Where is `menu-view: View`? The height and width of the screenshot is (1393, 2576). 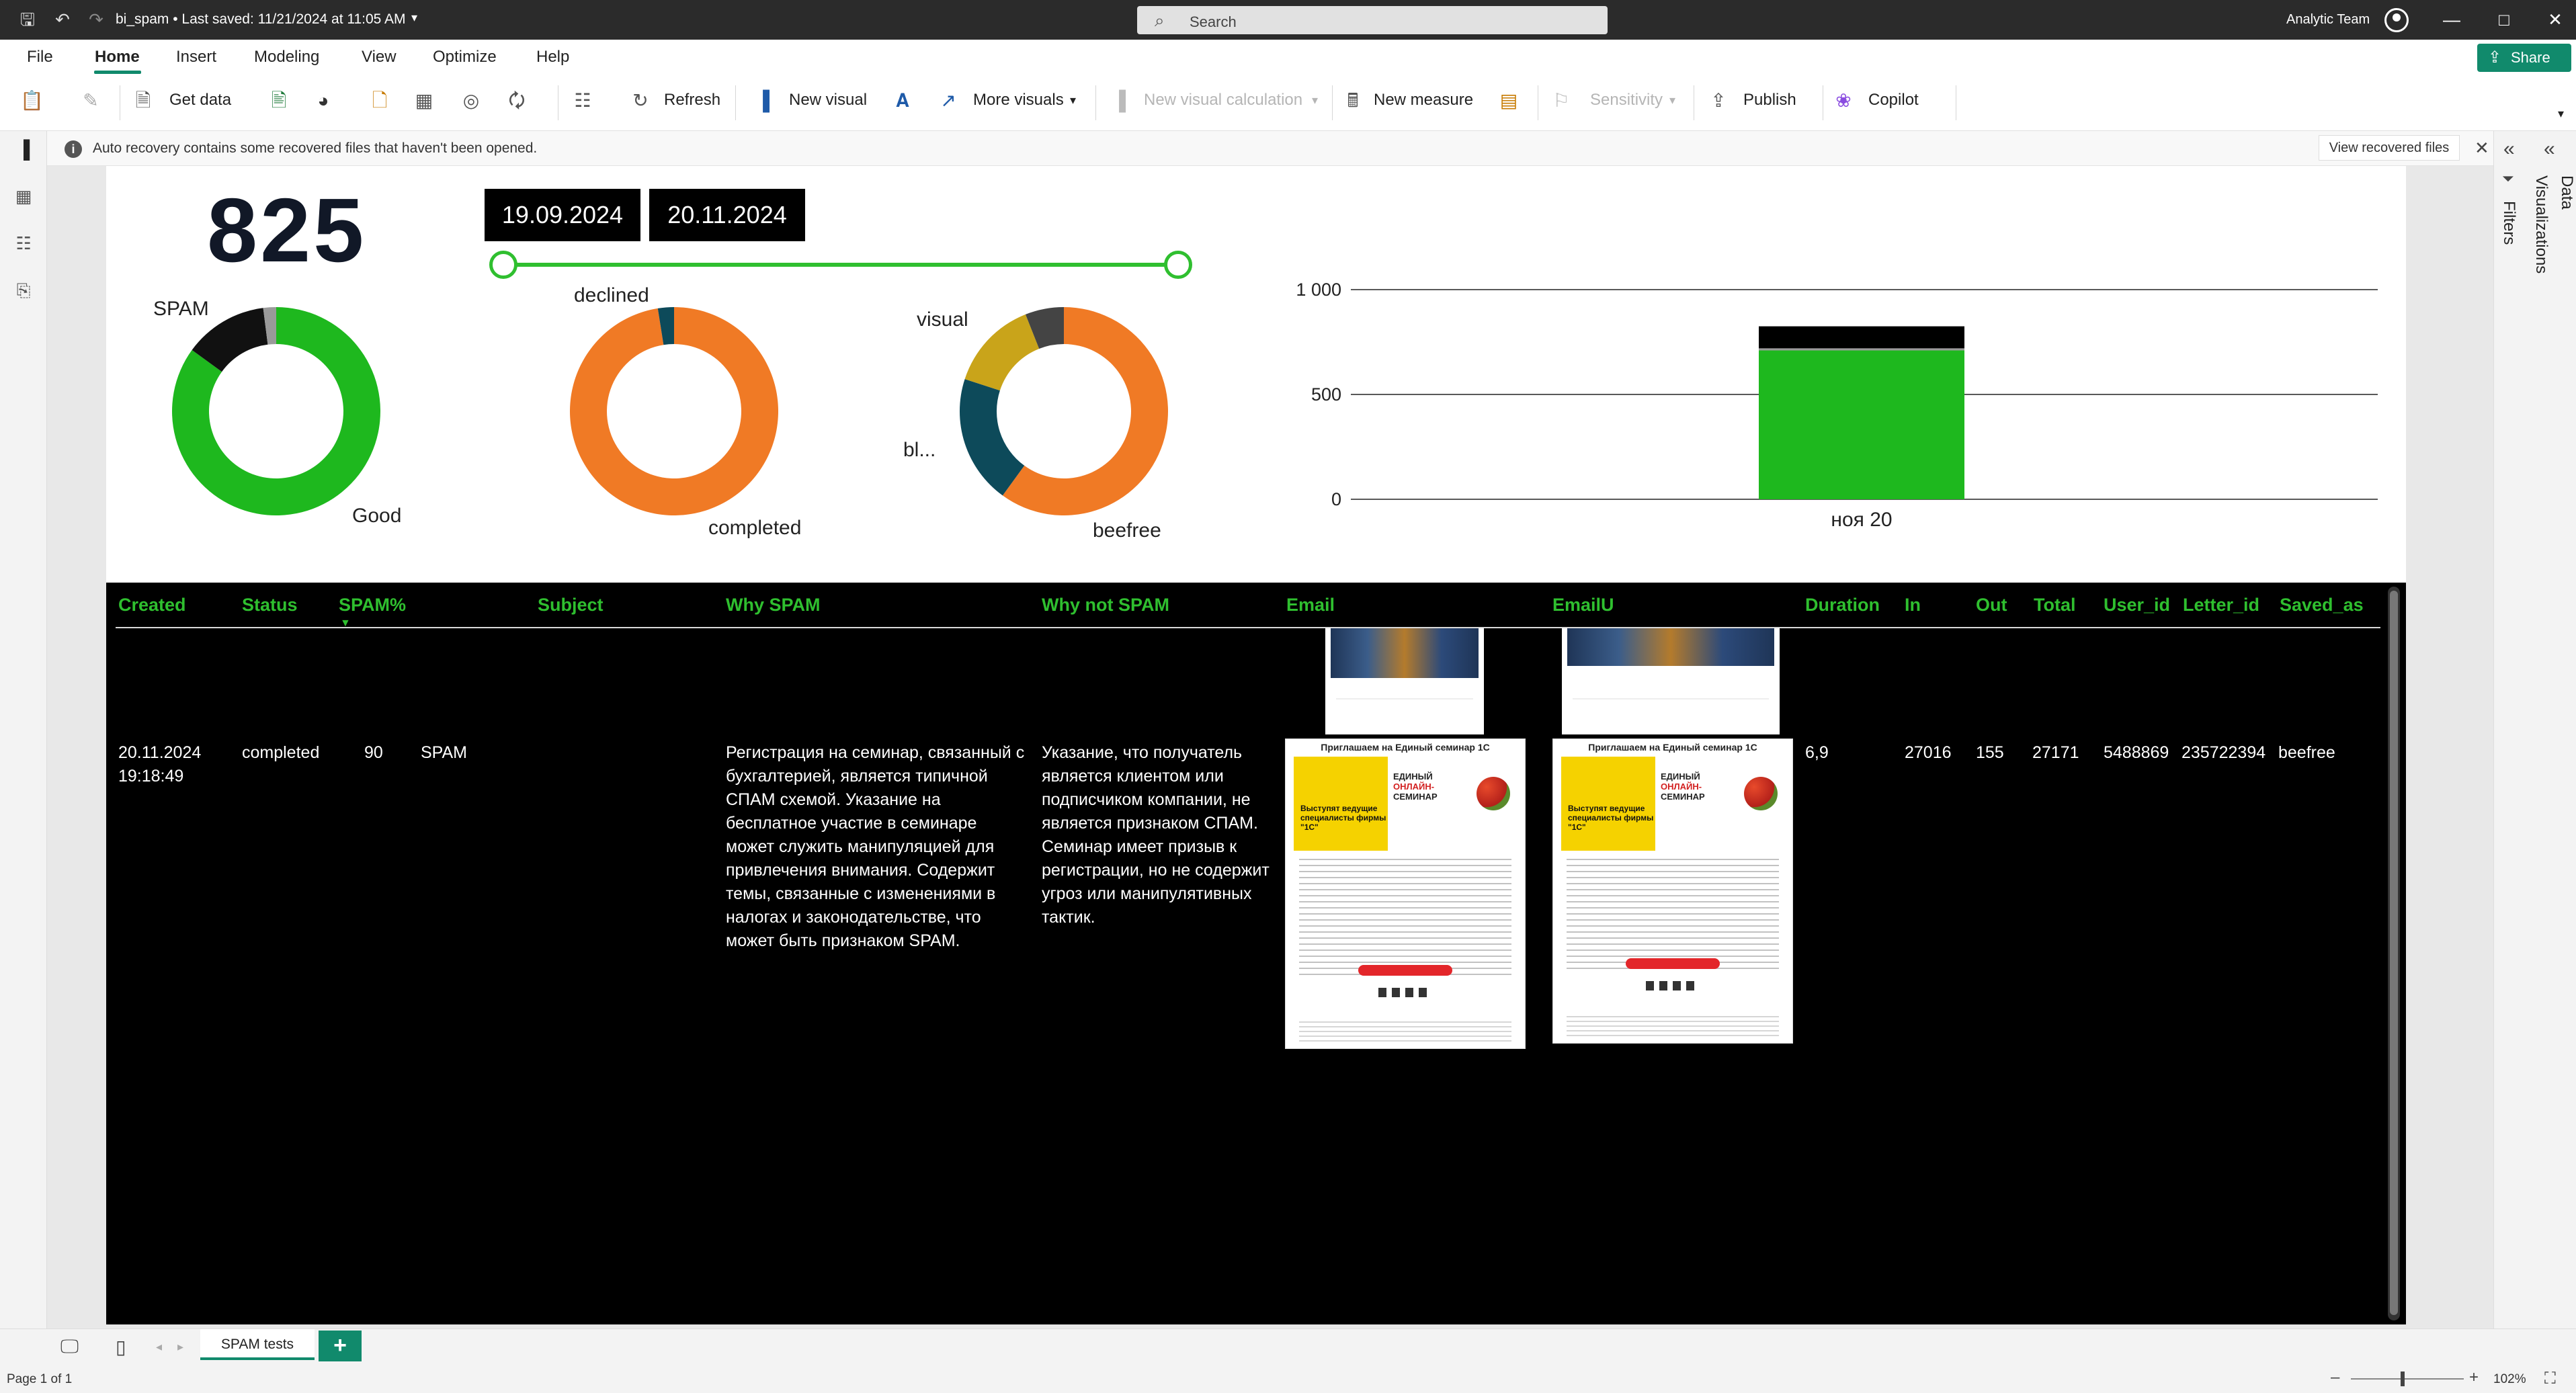 menu-view: View is located at coordinates (379, 57).